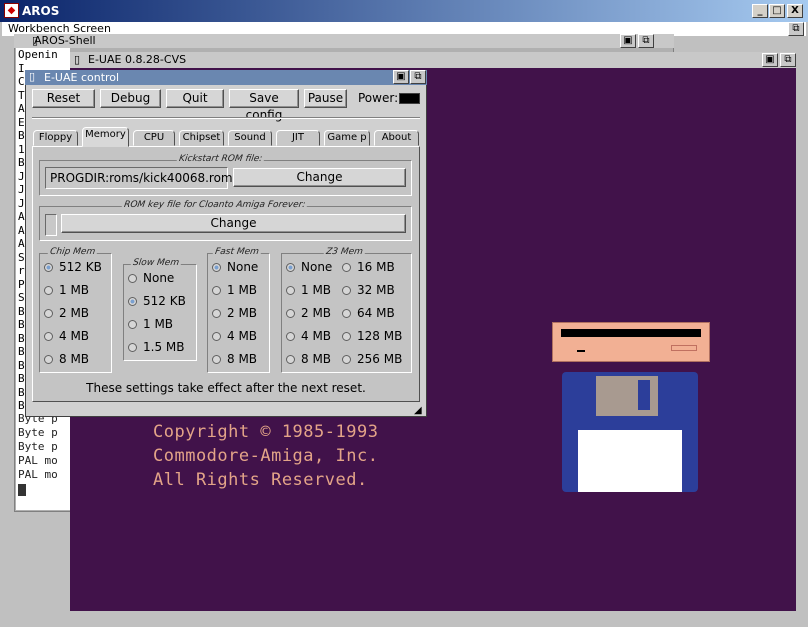 The width and height of the screenshot is (808, 627). I want to click on chip-mem-radio: 1 MB, so click(66, 290).